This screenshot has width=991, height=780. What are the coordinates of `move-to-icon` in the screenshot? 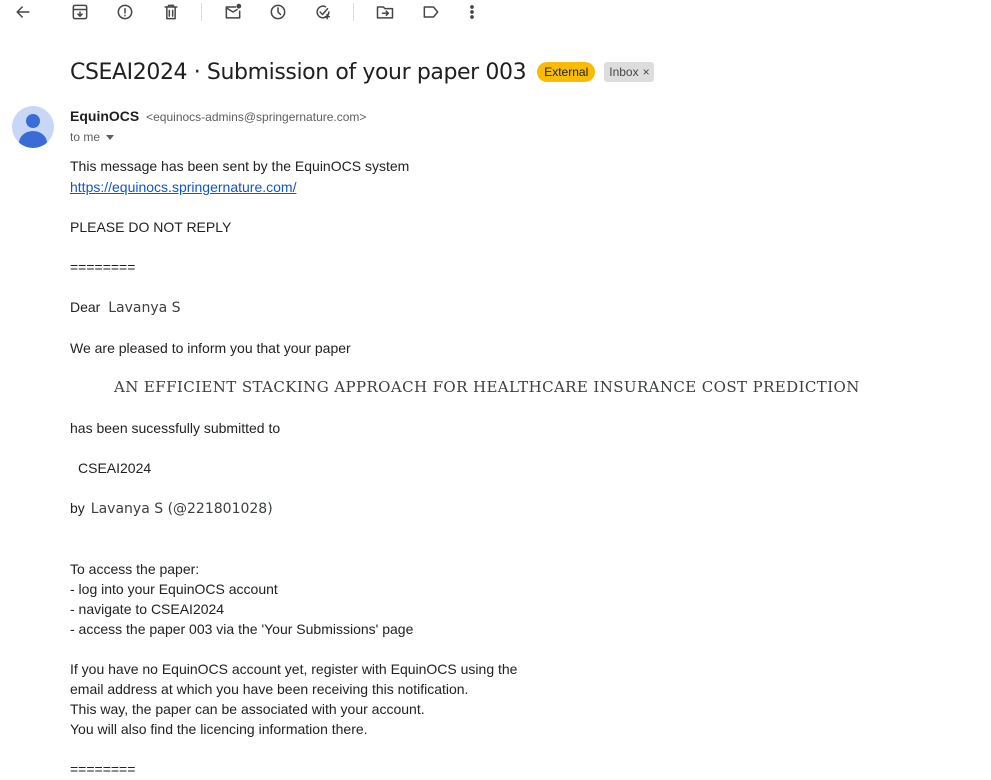 It's located at (385, 12).